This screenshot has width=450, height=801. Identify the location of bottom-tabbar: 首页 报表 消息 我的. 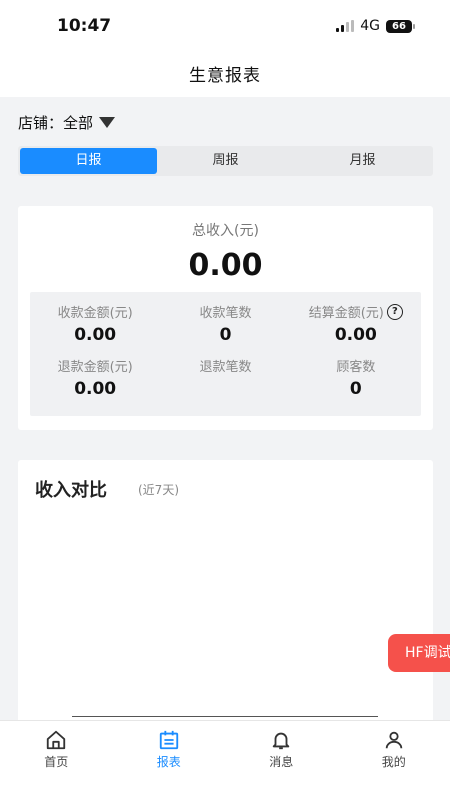
(225, 760).